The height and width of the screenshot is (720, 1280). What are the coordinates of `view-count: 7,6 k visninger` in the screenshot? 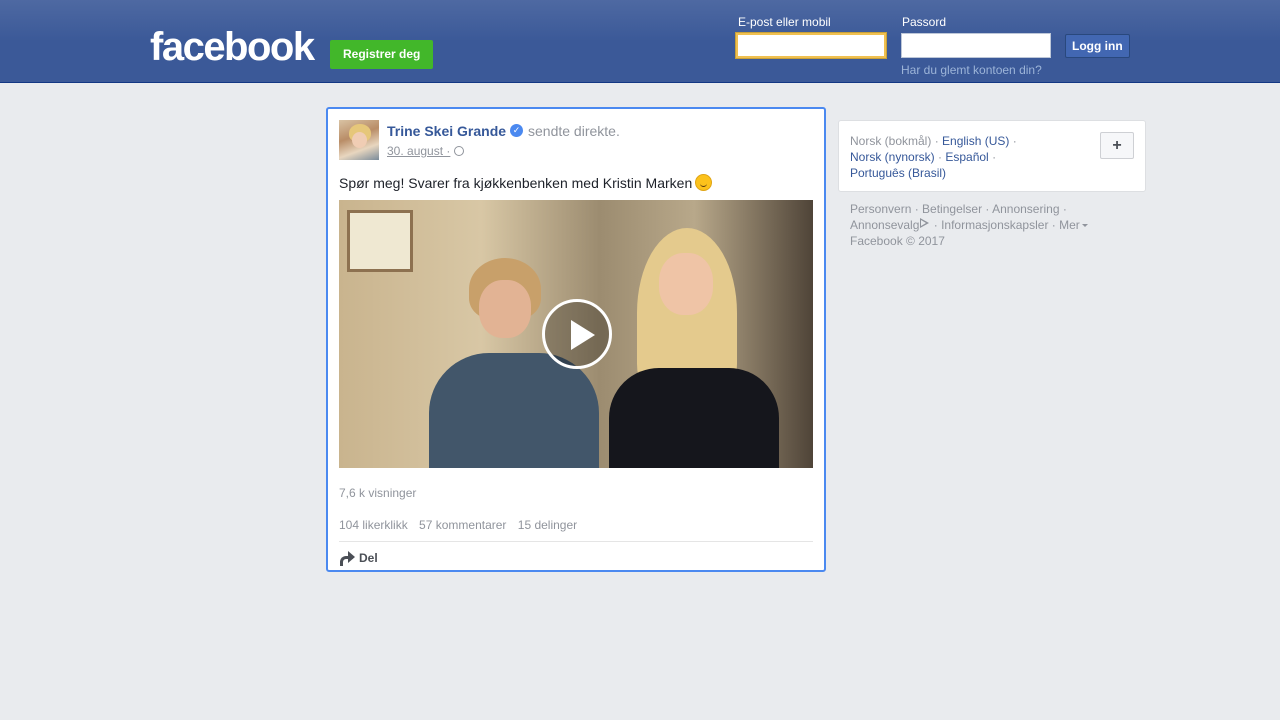 It's located at (378, 493).